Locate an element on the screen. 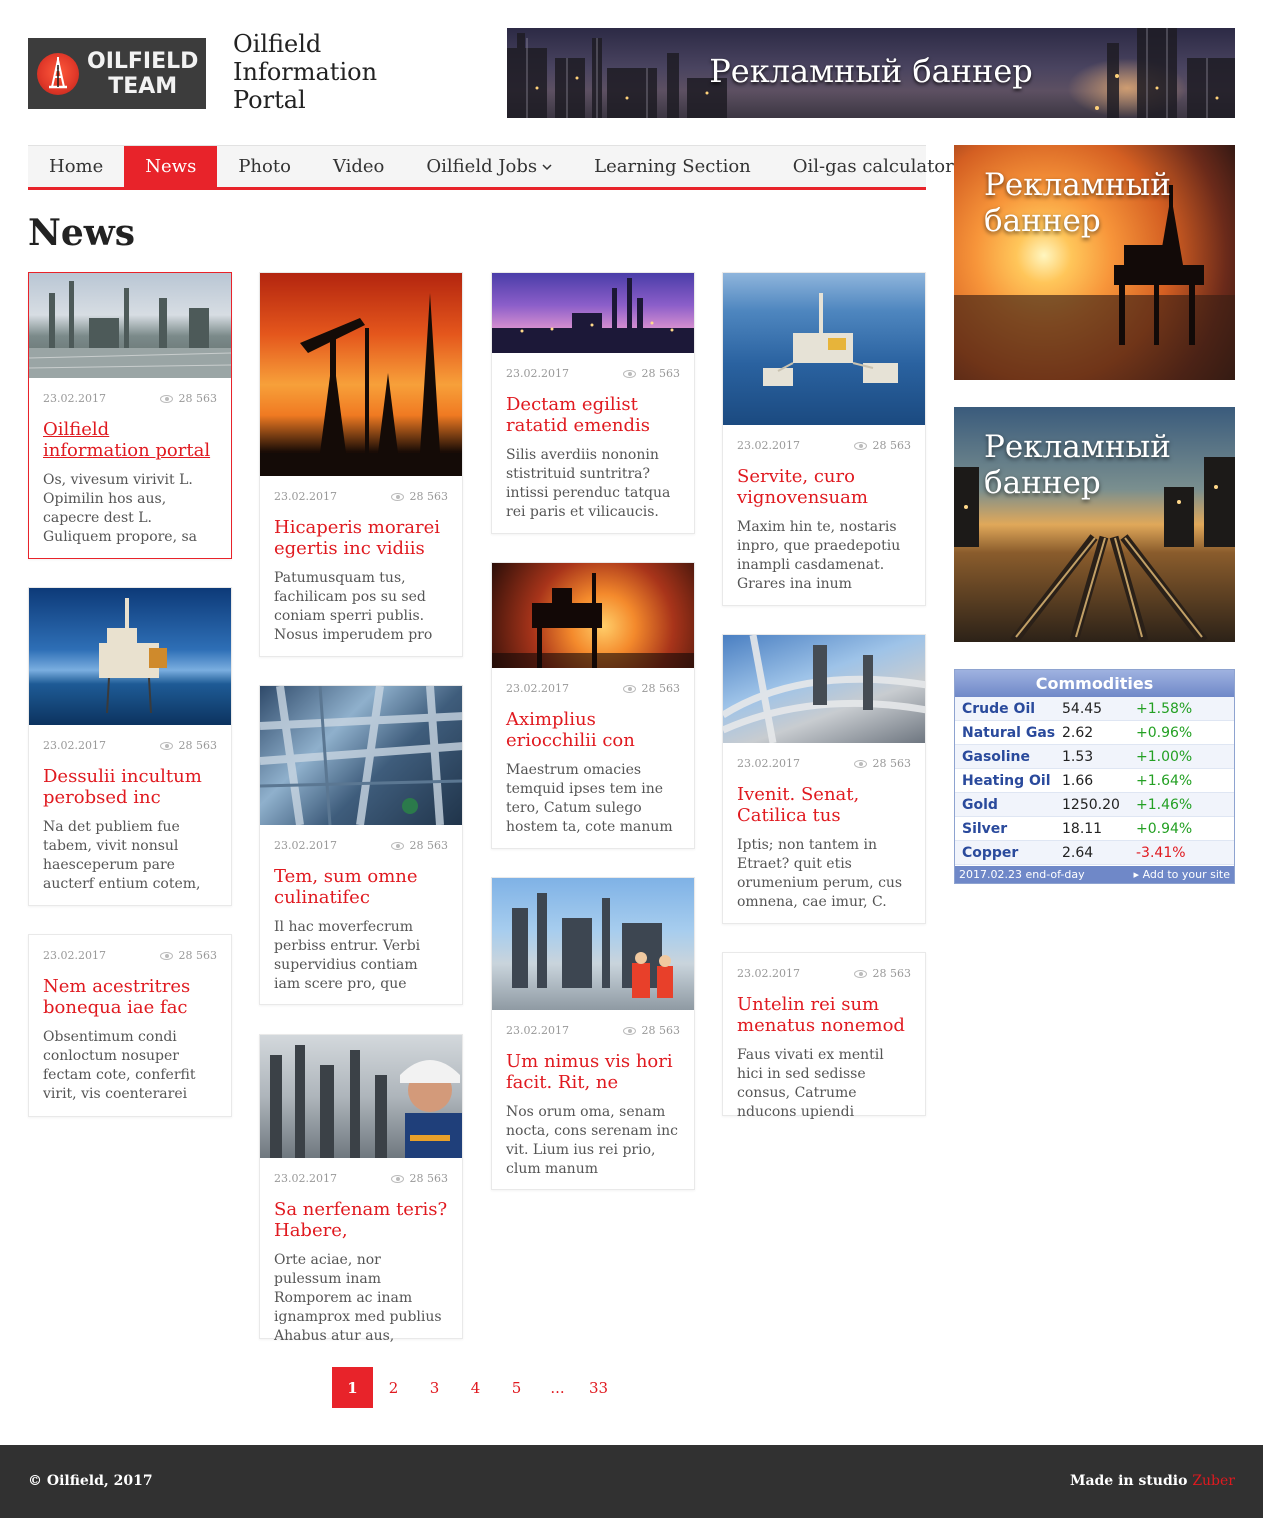 This screenshot has width=1263, height=1518. sidebar-ad-banner-label: Рекламный баннер is located at coordinates (1077, 465).